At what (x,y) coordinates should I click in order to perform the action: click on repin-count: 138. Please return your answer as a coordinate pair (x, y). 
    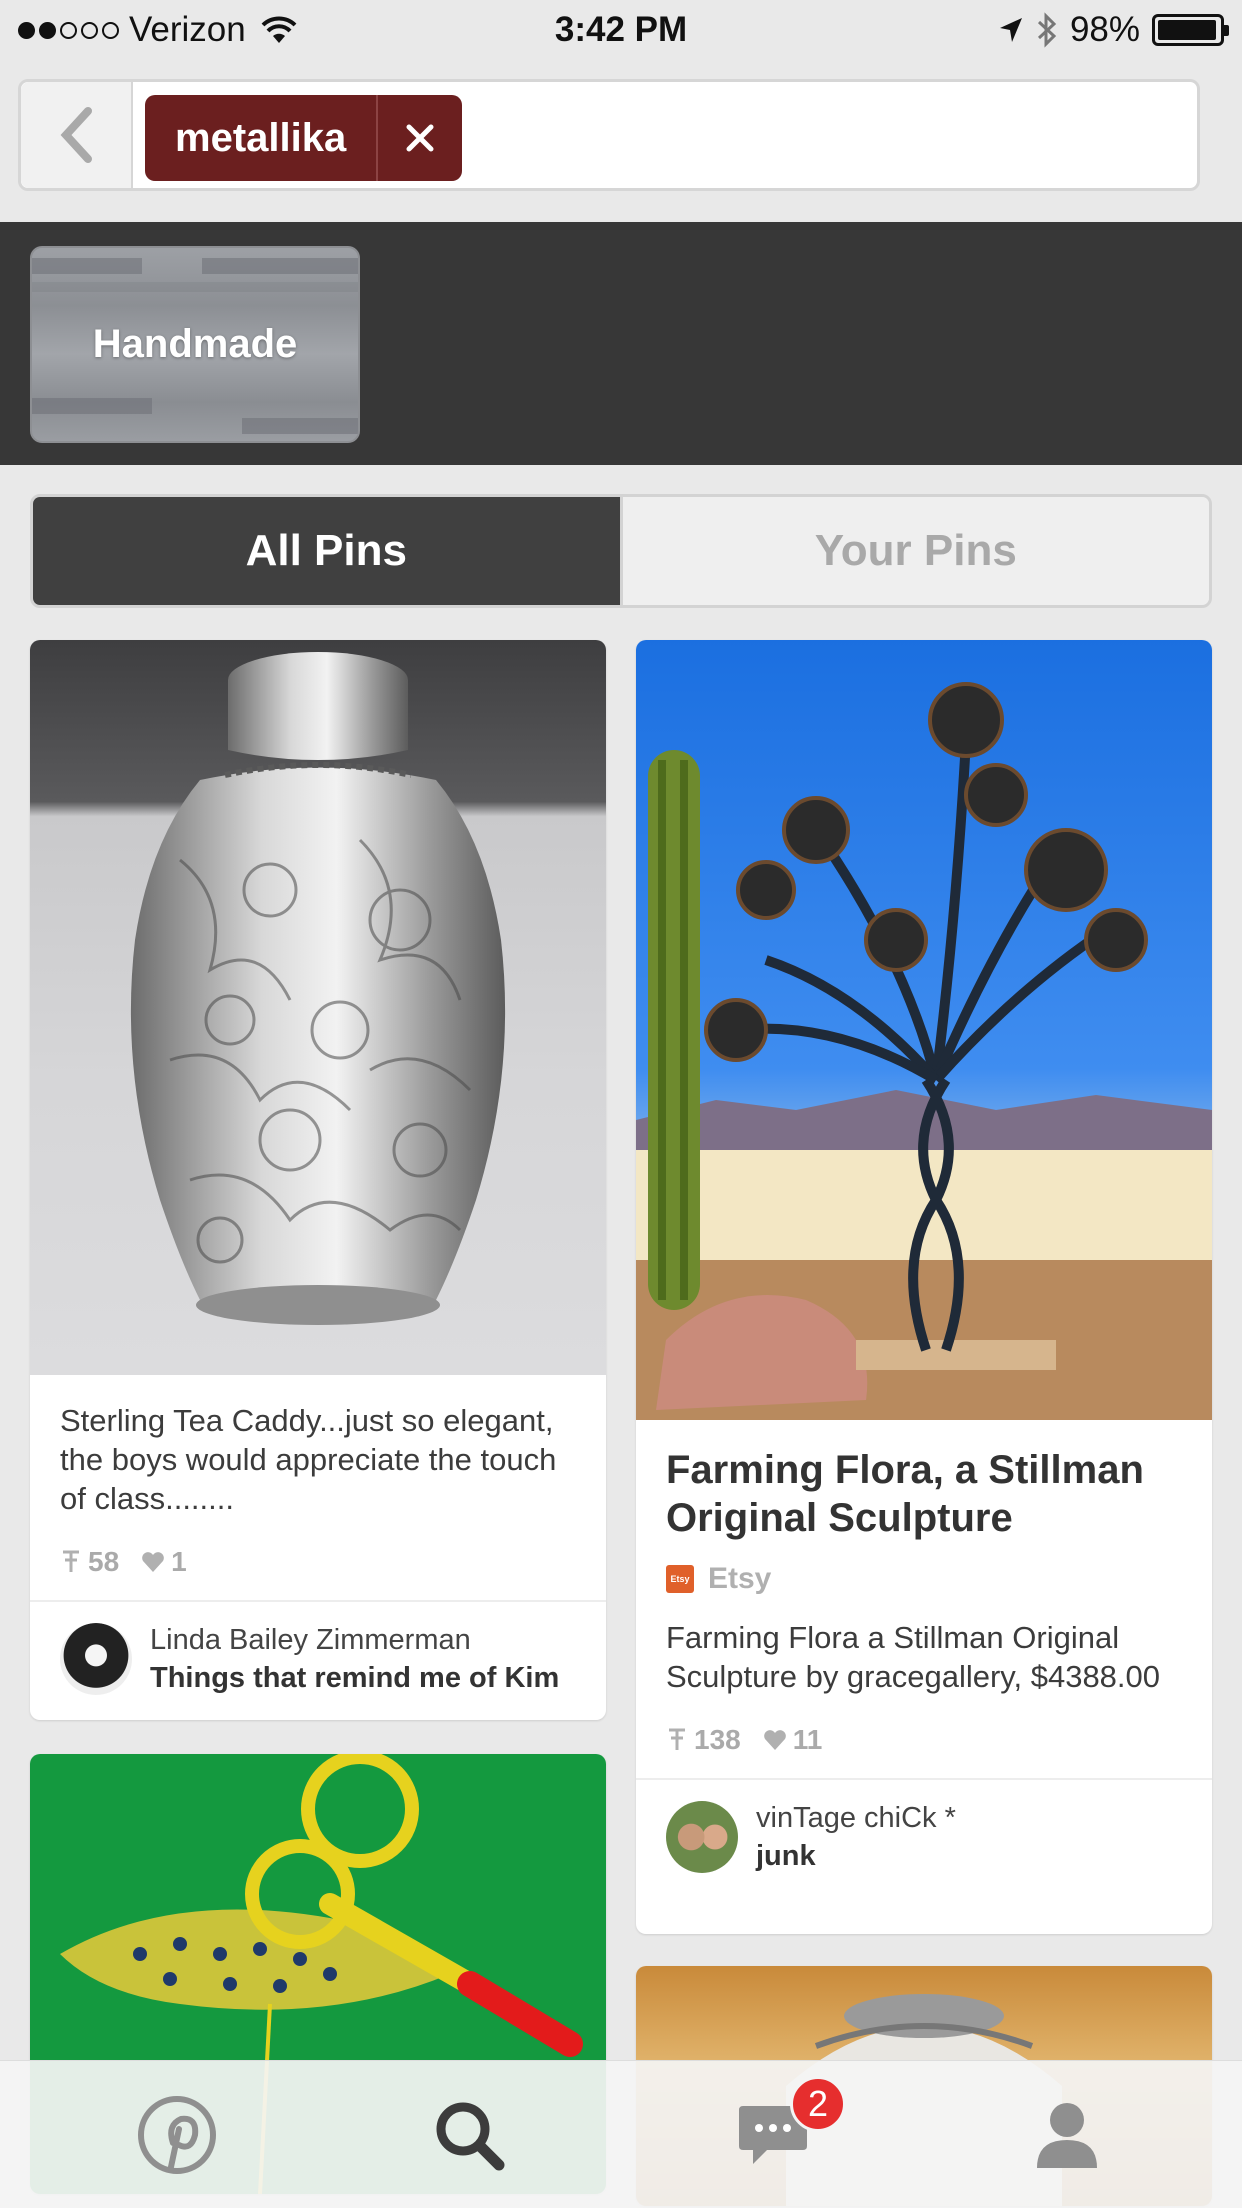
    Looking at the image, I should click on (703, 1740).